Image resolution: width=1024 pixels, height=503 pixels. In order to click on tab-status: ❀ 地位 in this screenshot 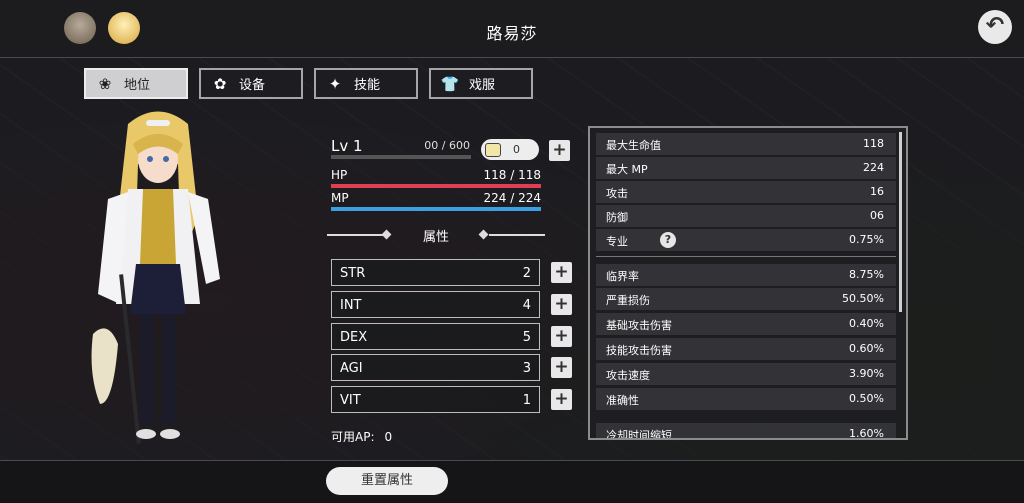, I will do `click(136, 83)`.